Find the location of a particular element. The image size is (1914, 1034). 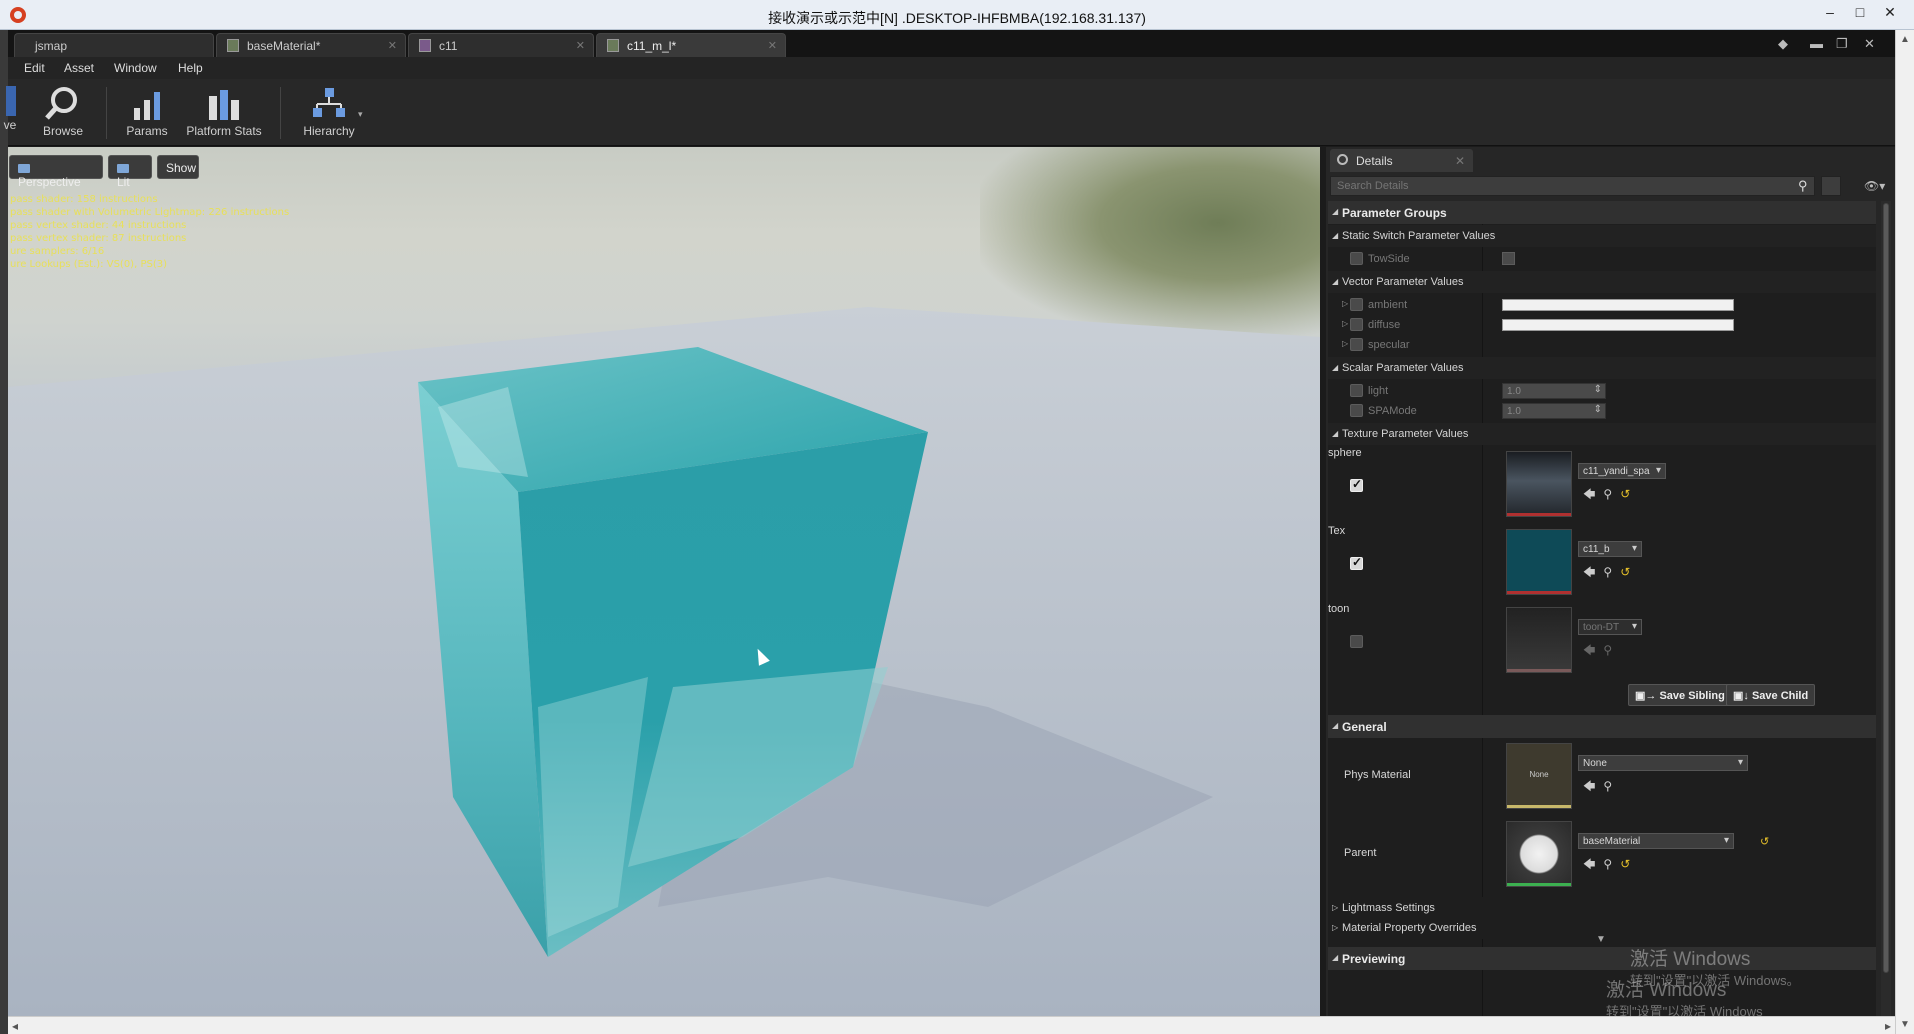

source-control-icon: ◆ is located at coordinates (1783, 44).